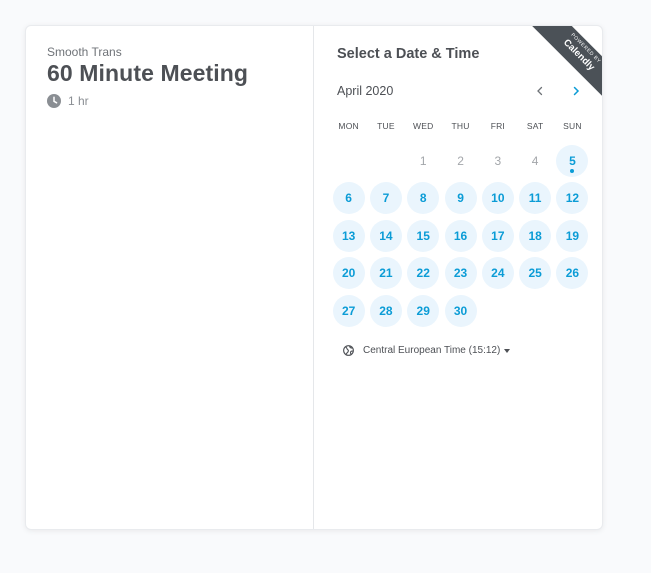 The image size is (651, 573). I want to click on calendar-cell: 29, so click(423, 311).